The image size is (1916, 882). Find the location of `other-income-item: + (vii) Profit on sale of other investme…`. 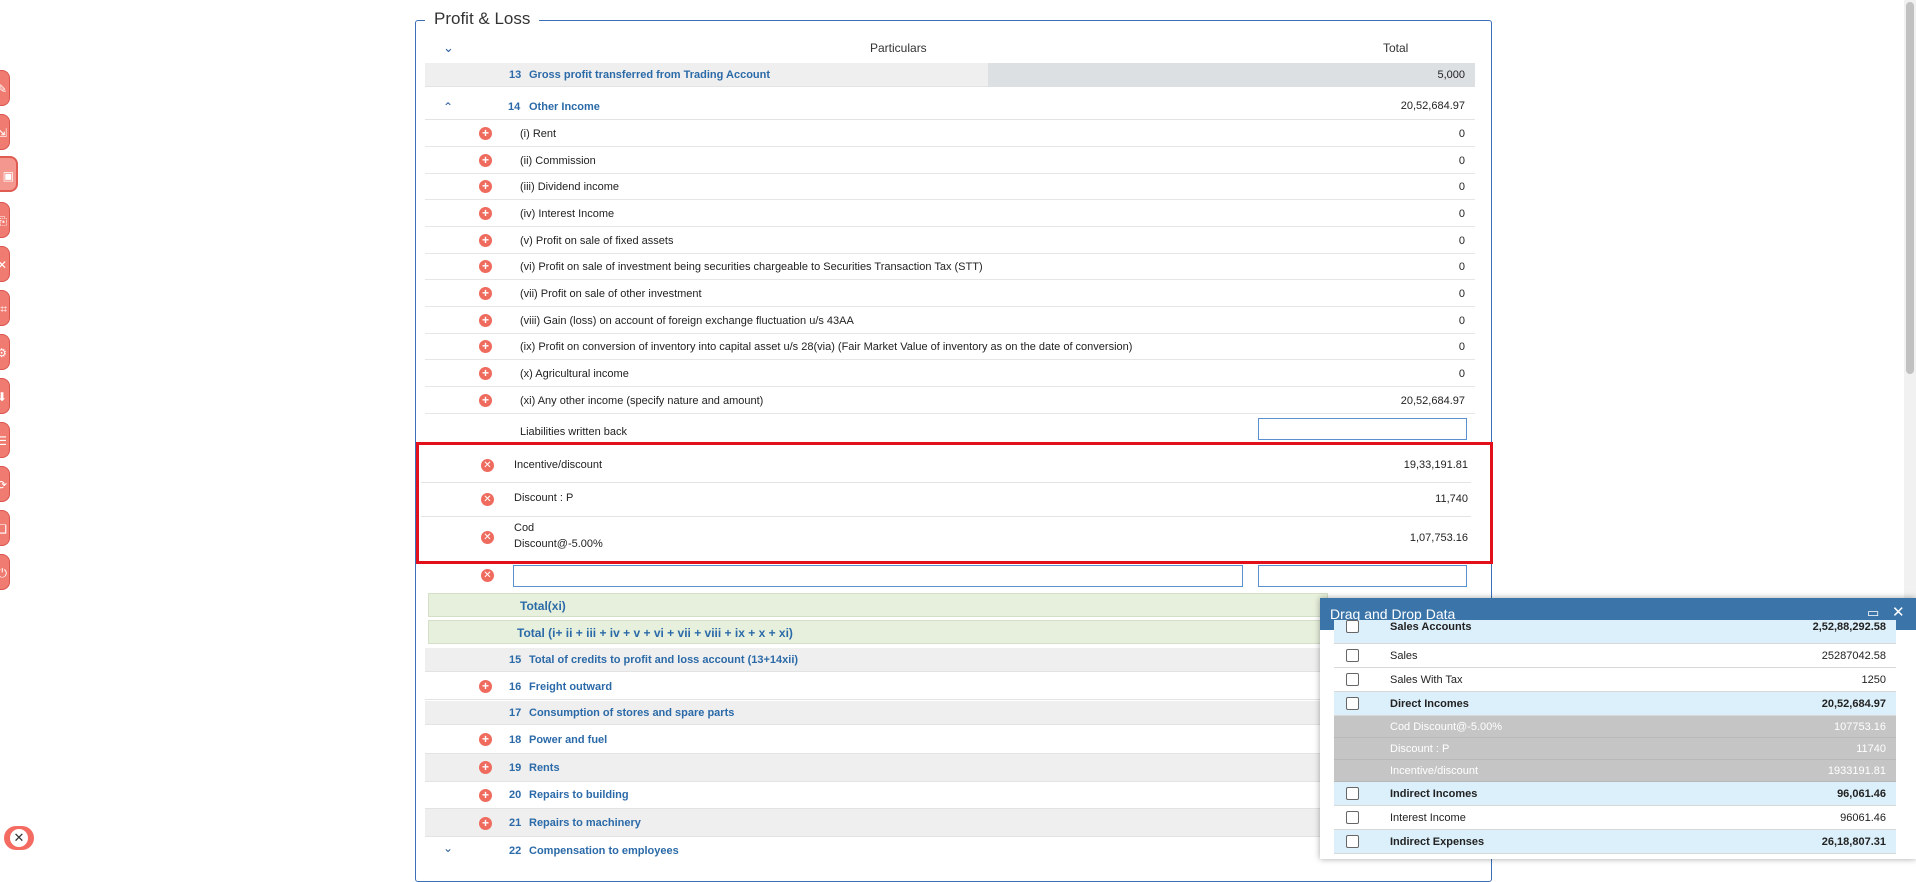

other-income-item: + (vii) Profit on sale of other investme… is located at coordinates (950, 294).